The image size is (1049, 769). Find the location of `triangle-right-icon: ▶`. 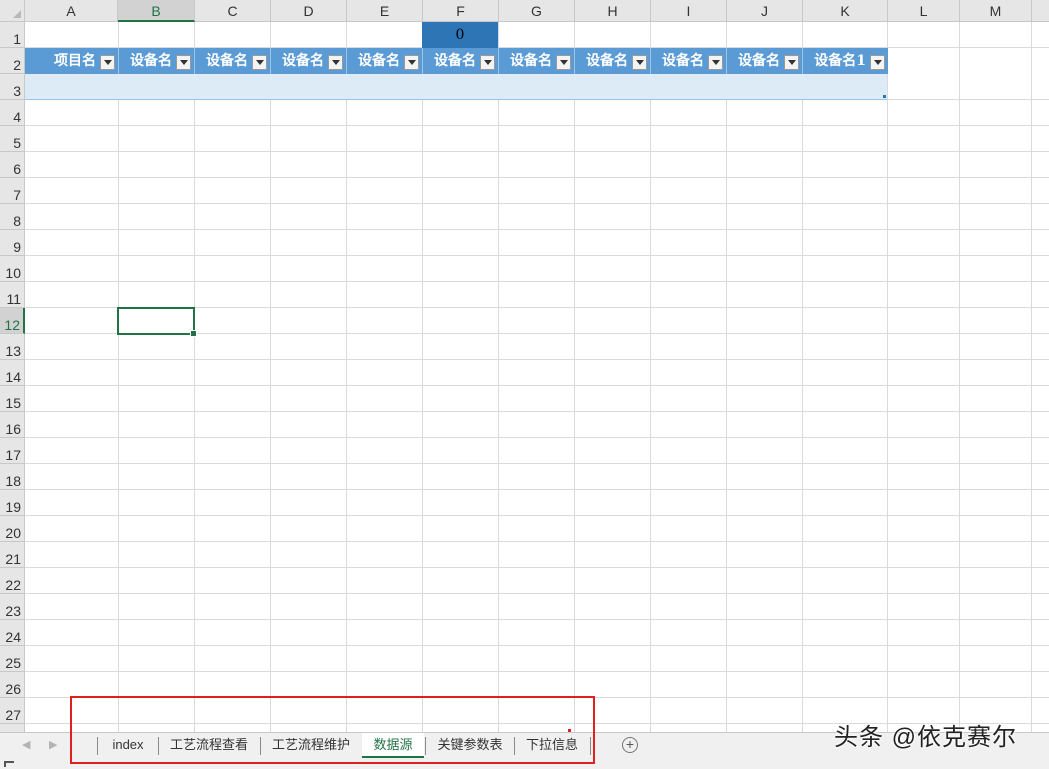

triangle-right-icon: ▶ is located at coordinates (53, 744).